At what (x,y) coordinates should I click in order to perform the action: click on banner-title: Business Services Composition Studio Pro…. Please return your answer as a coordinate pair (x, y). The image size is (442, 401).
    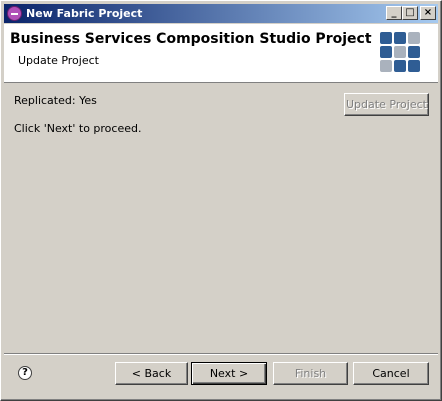
    Looking at the image, I should click on (191, 39).